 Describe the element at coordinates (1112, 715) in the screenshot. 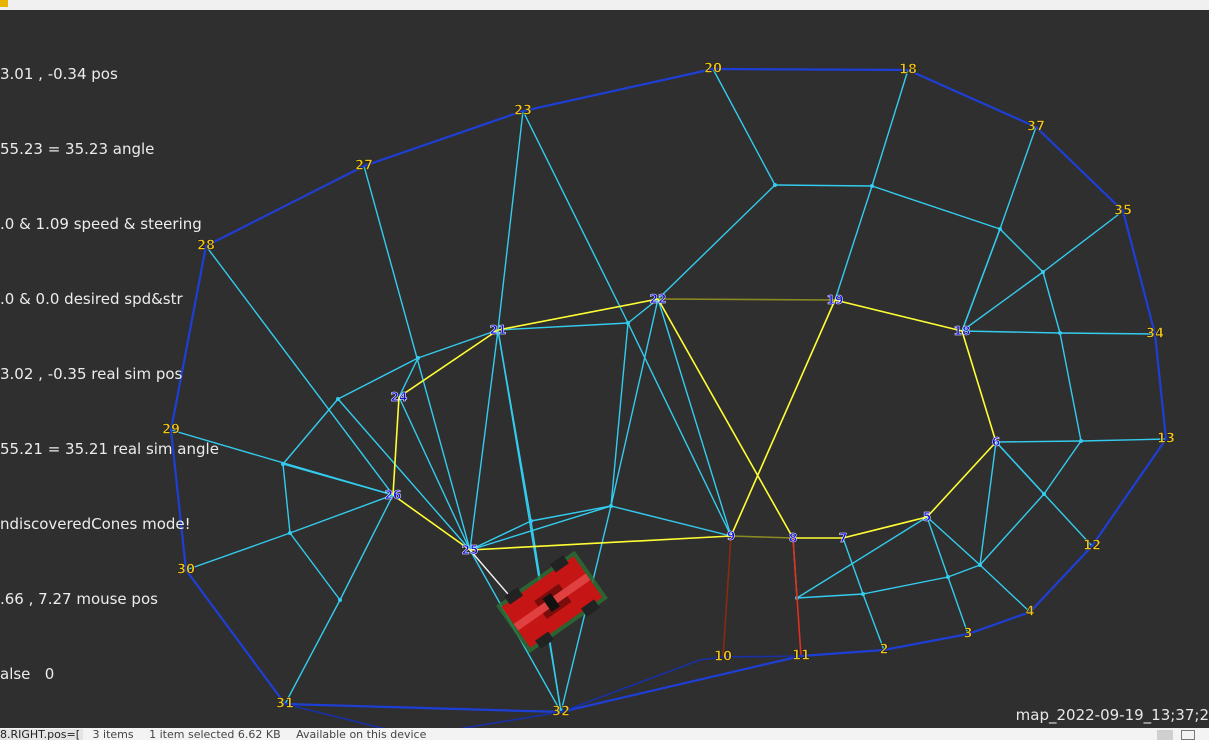

I see `map-name-label: map_2022-09-19_13;37;2` at that location.